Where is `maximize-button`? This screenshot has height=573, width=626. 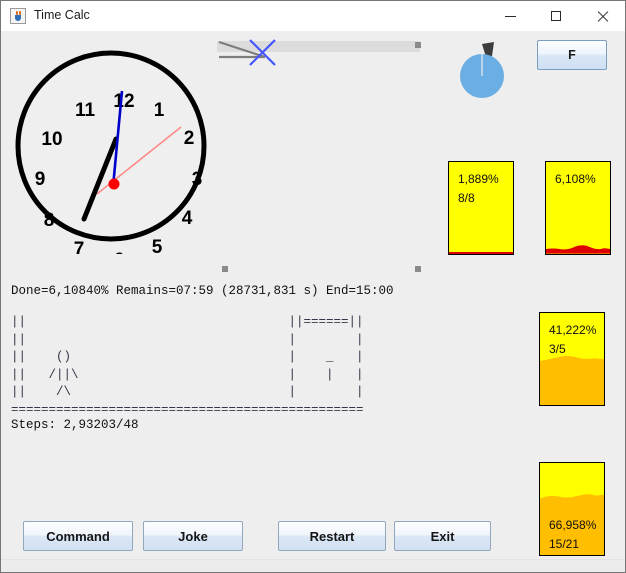
maximize-button is located at coordinates (556, 16).